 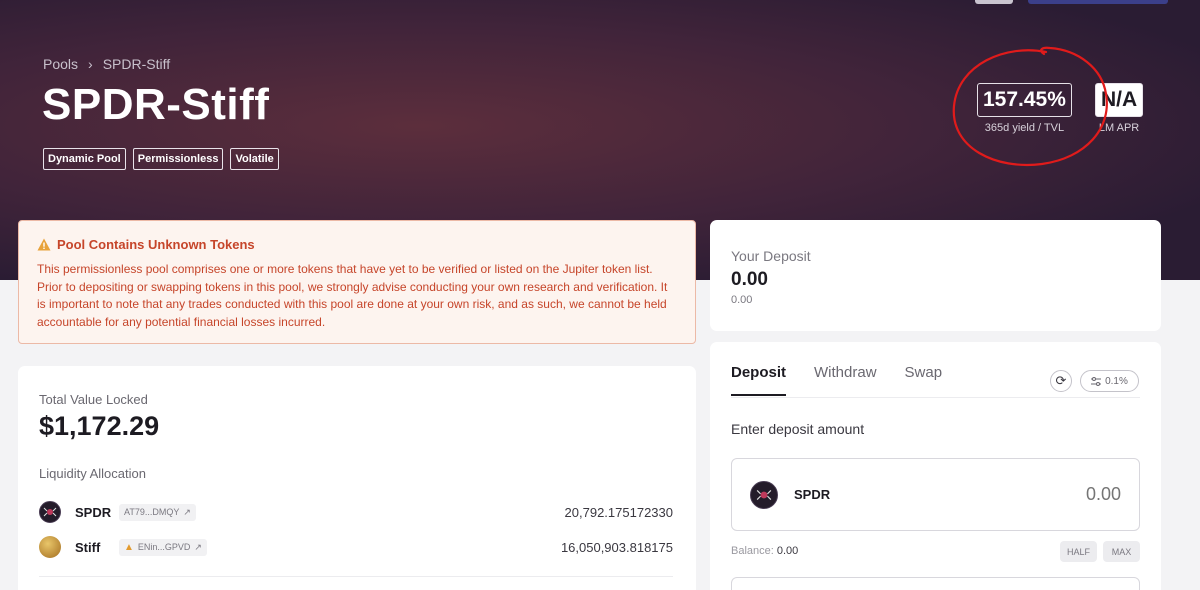 What do you see at coordinates (812, 494) in the screenshot?
I see `deposit-token-name: SPDR` at bounding box center [812, 494].